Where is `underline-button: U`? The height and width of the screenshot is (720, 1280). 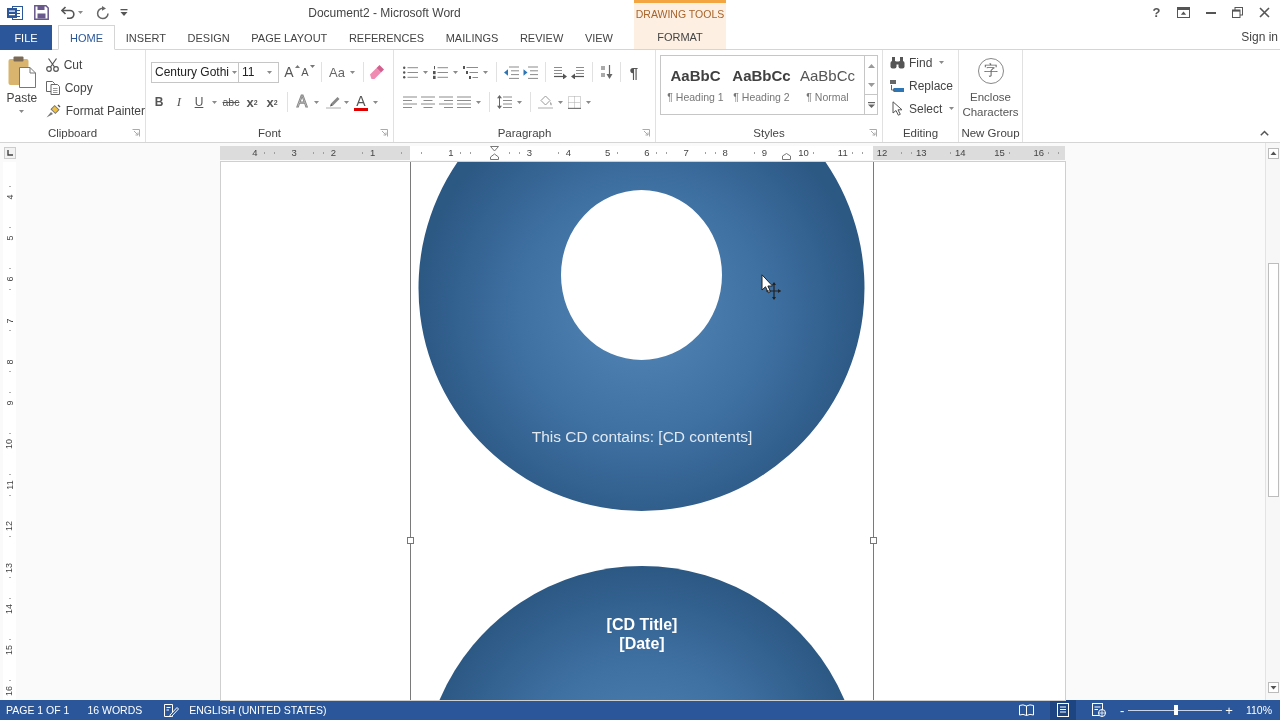
underline-button: U is located at coordinates (199, 102).